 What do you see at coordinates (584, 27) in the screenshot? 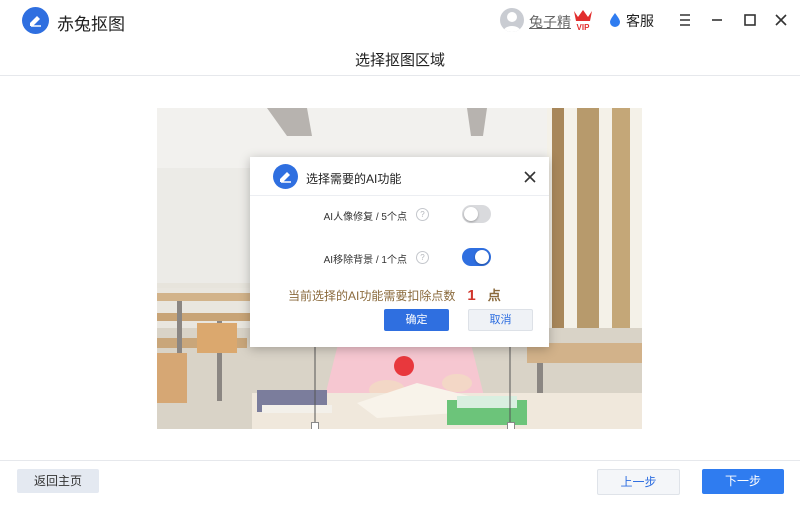
I see `vip-badge-text: VIP` at bounding box center [584, 27].